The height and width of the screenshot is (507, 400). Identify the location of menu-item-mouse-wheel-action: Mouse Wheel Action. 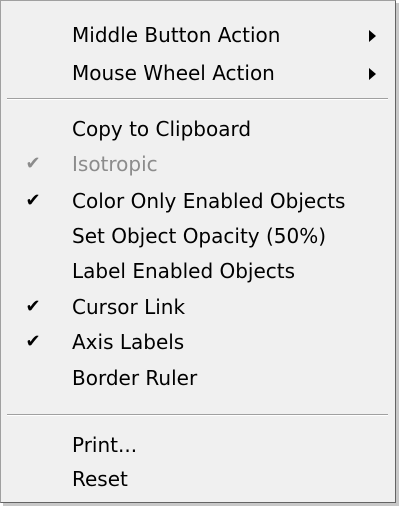
(198, 73).